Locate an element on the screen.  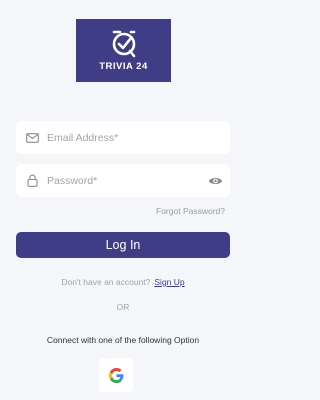
forgot-password-link: Forgot Password? is located at coordinates (190, 211).